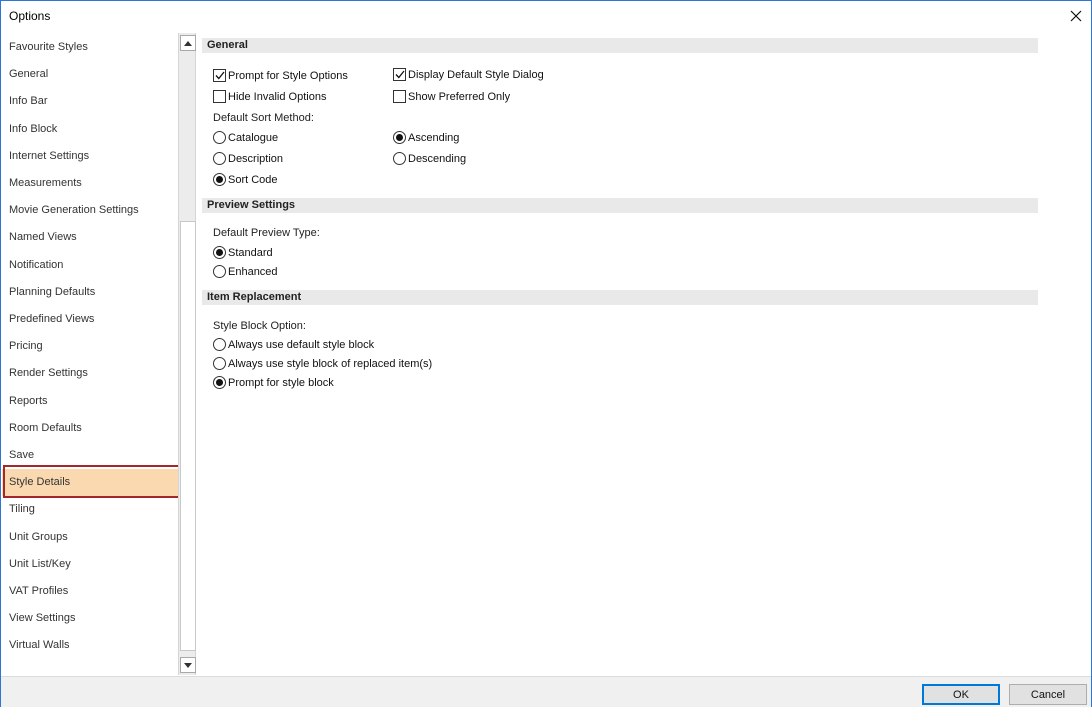 The height and width of the screenshot is (707, 1092). What do you see at coordinates (90, 428) in the screenshot?
I see `sidebar-item-room-defaults: Room Defaults` at bounding box center [90, 428].